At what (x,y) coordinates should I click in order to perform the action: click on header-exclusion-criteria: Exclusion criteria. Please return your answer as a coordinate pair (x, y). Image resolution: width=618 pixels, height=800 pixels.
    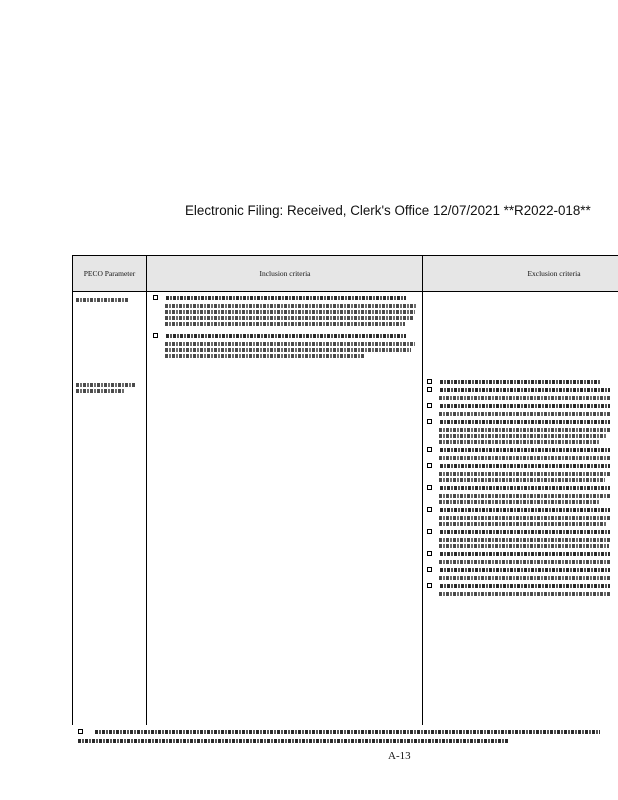
    Looking at the image, I should click on (554, 273).